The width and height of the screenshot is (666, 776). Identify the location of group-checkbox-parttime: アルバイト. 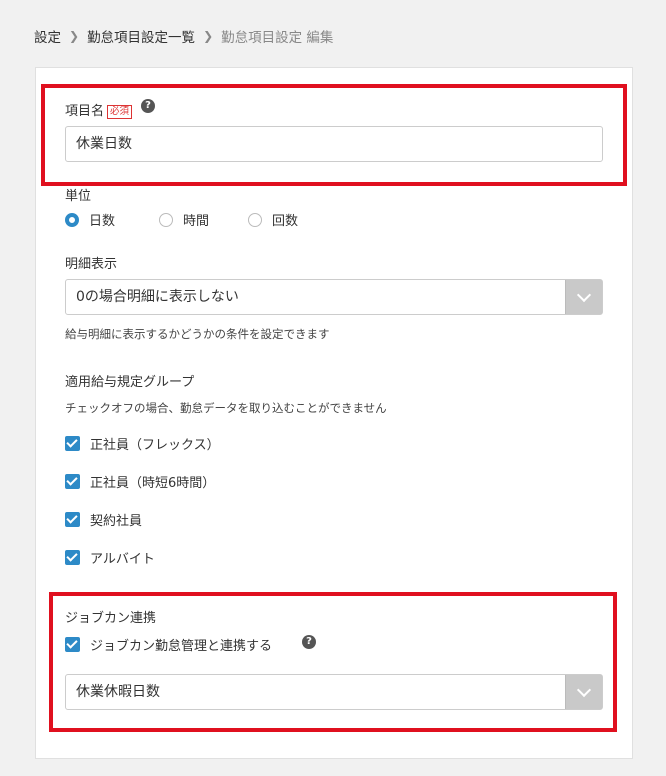
(110, 557).